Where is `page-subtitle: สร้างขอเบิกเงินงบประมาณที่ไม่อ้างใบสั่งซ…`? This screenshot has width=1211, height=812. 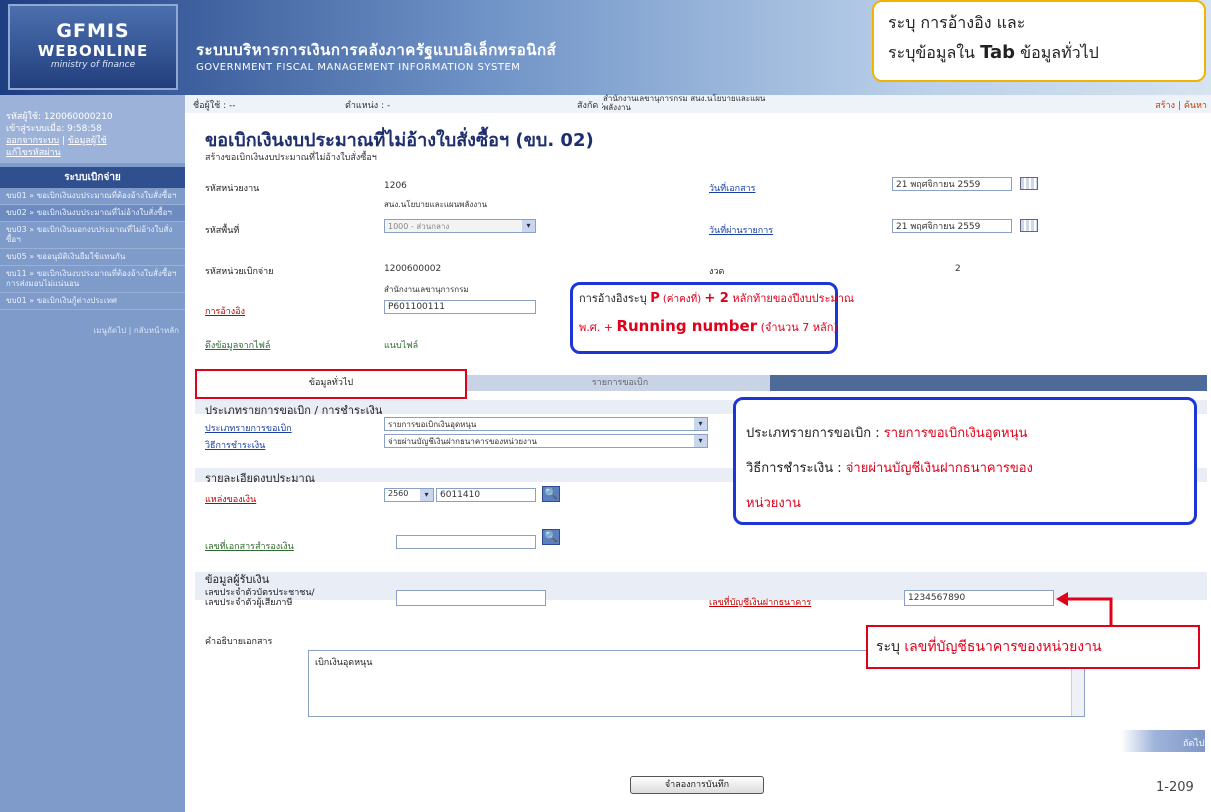
page-subtitle: สร้างขอเบิกเงินงบประมาณที่ไม่อ้างใบสั่งซ… is located at coordinates (291, 158).